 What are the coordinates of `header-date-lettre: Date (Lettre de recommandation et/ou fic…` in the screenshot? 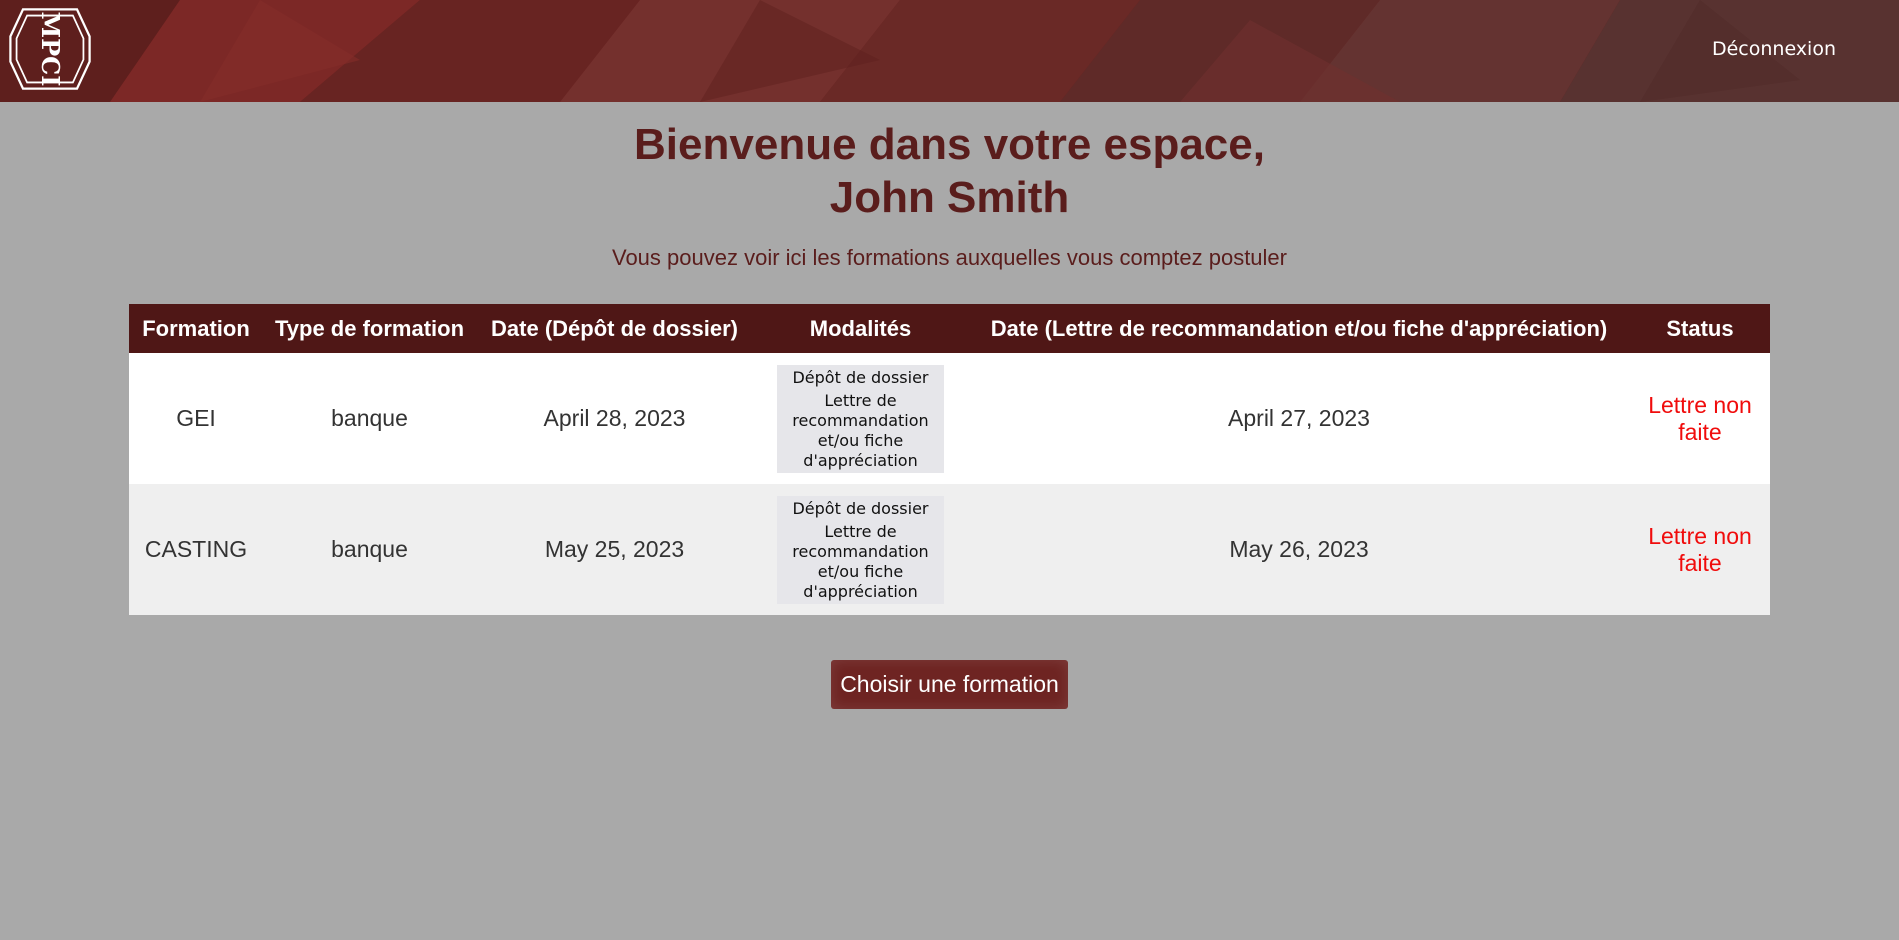 It's located at (1299, 328).